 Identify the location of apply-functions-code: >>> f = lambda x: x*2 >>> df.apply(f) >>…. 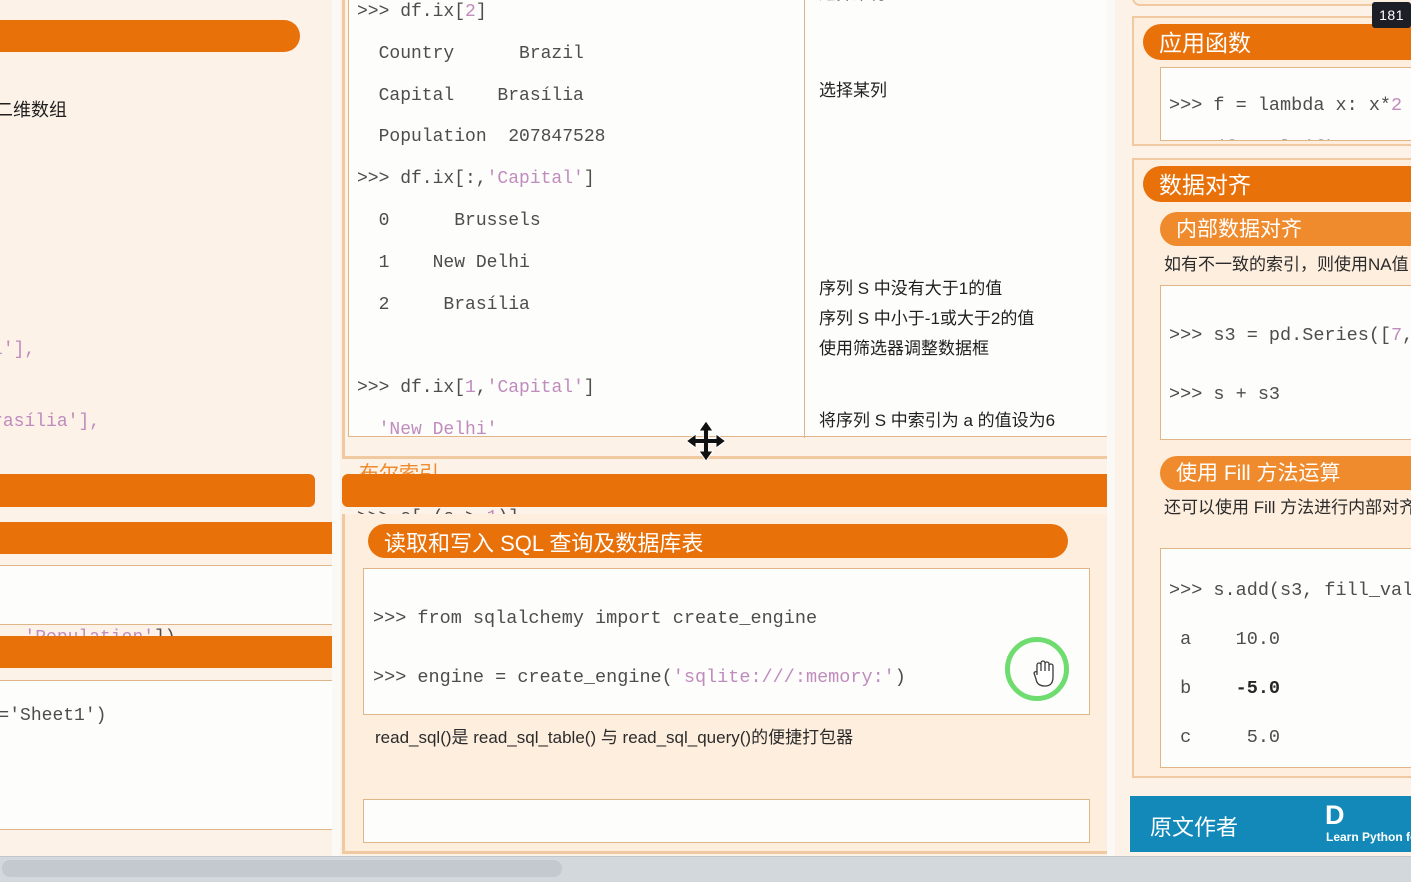
(1285, 104).